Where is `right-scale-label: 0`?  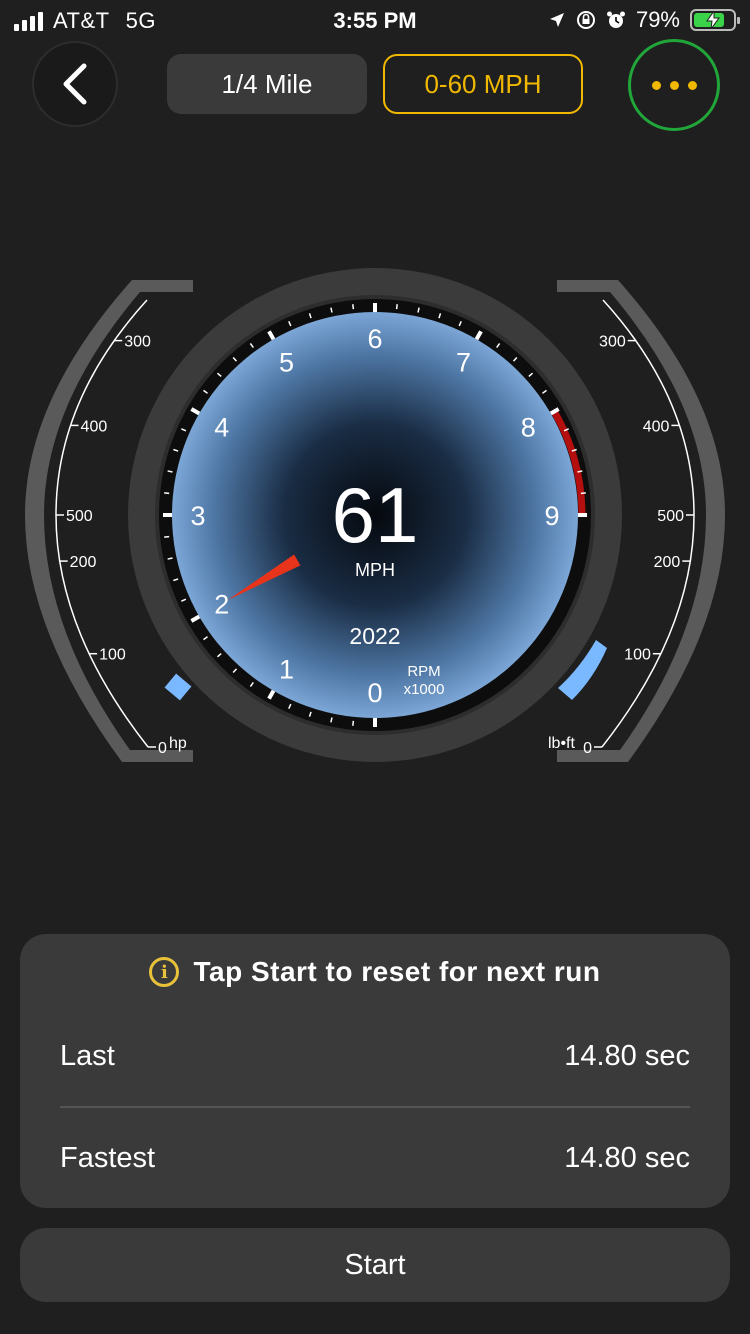 right-scale-label: 0 is located at coordinates (587, 748).